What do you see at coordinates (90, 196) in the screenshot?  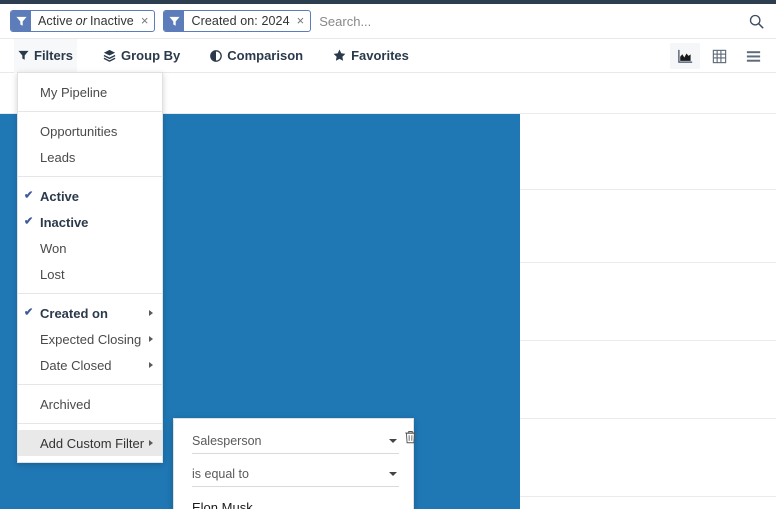 I see `filter-item-active: ✔ Active` at bounding box center [90, 196].